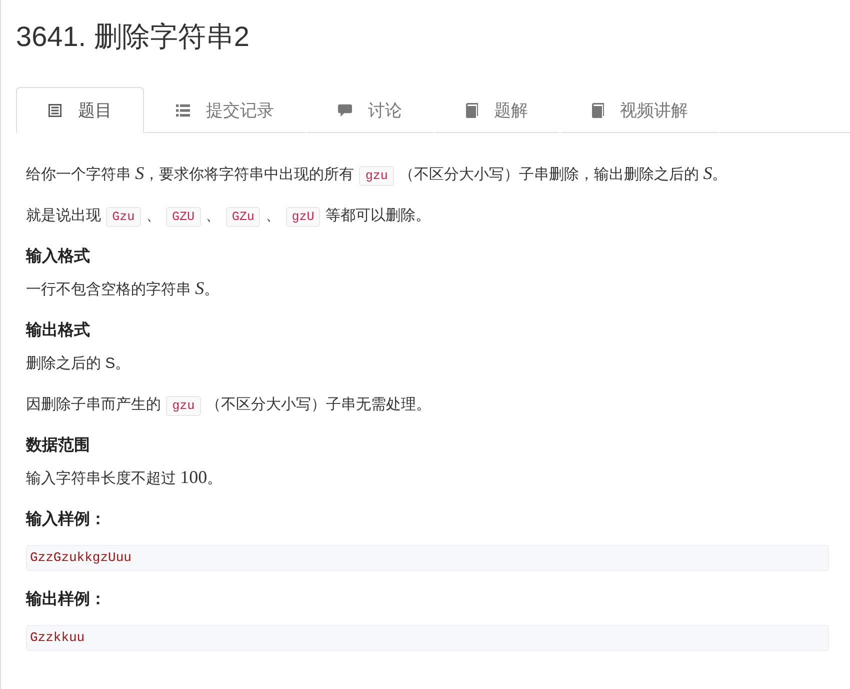  I want to click on section-heading: 输出样例：, so click(66, 600).